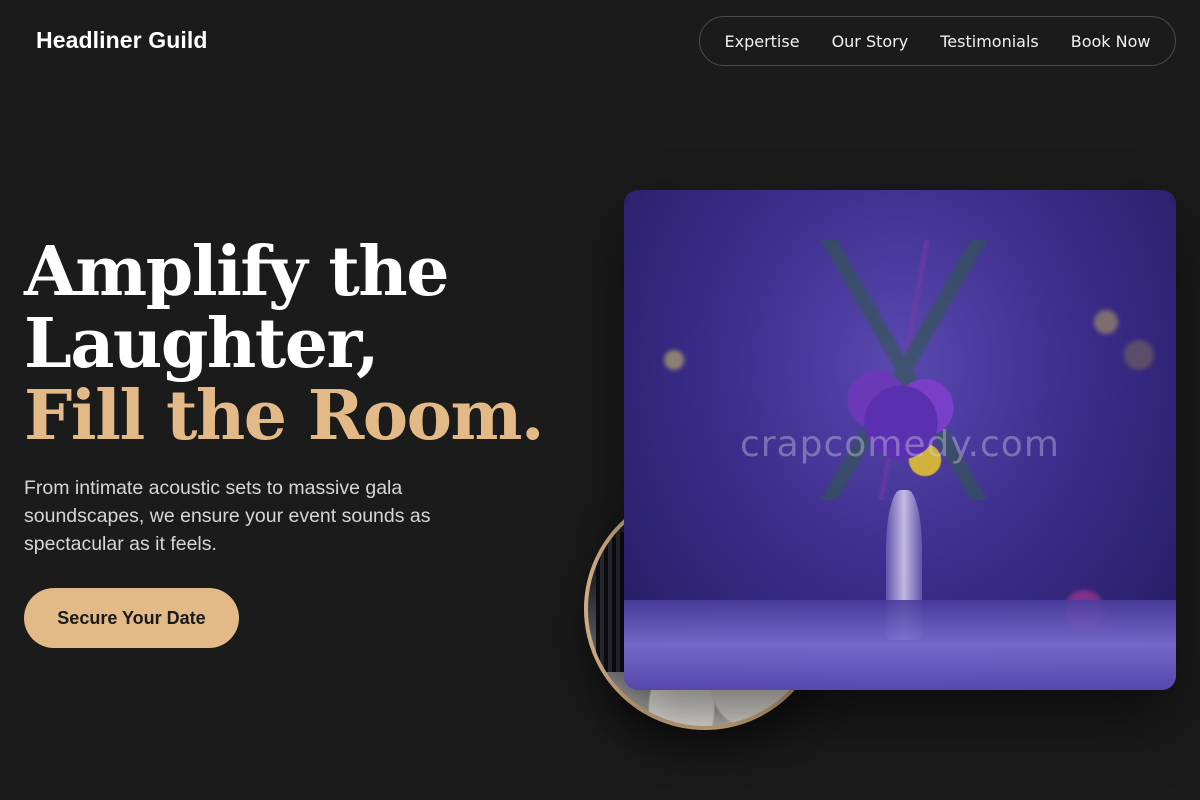 The image size is (1200, 800). I want to click on watermark-text: crapcomedy.com, so click(900, 444).